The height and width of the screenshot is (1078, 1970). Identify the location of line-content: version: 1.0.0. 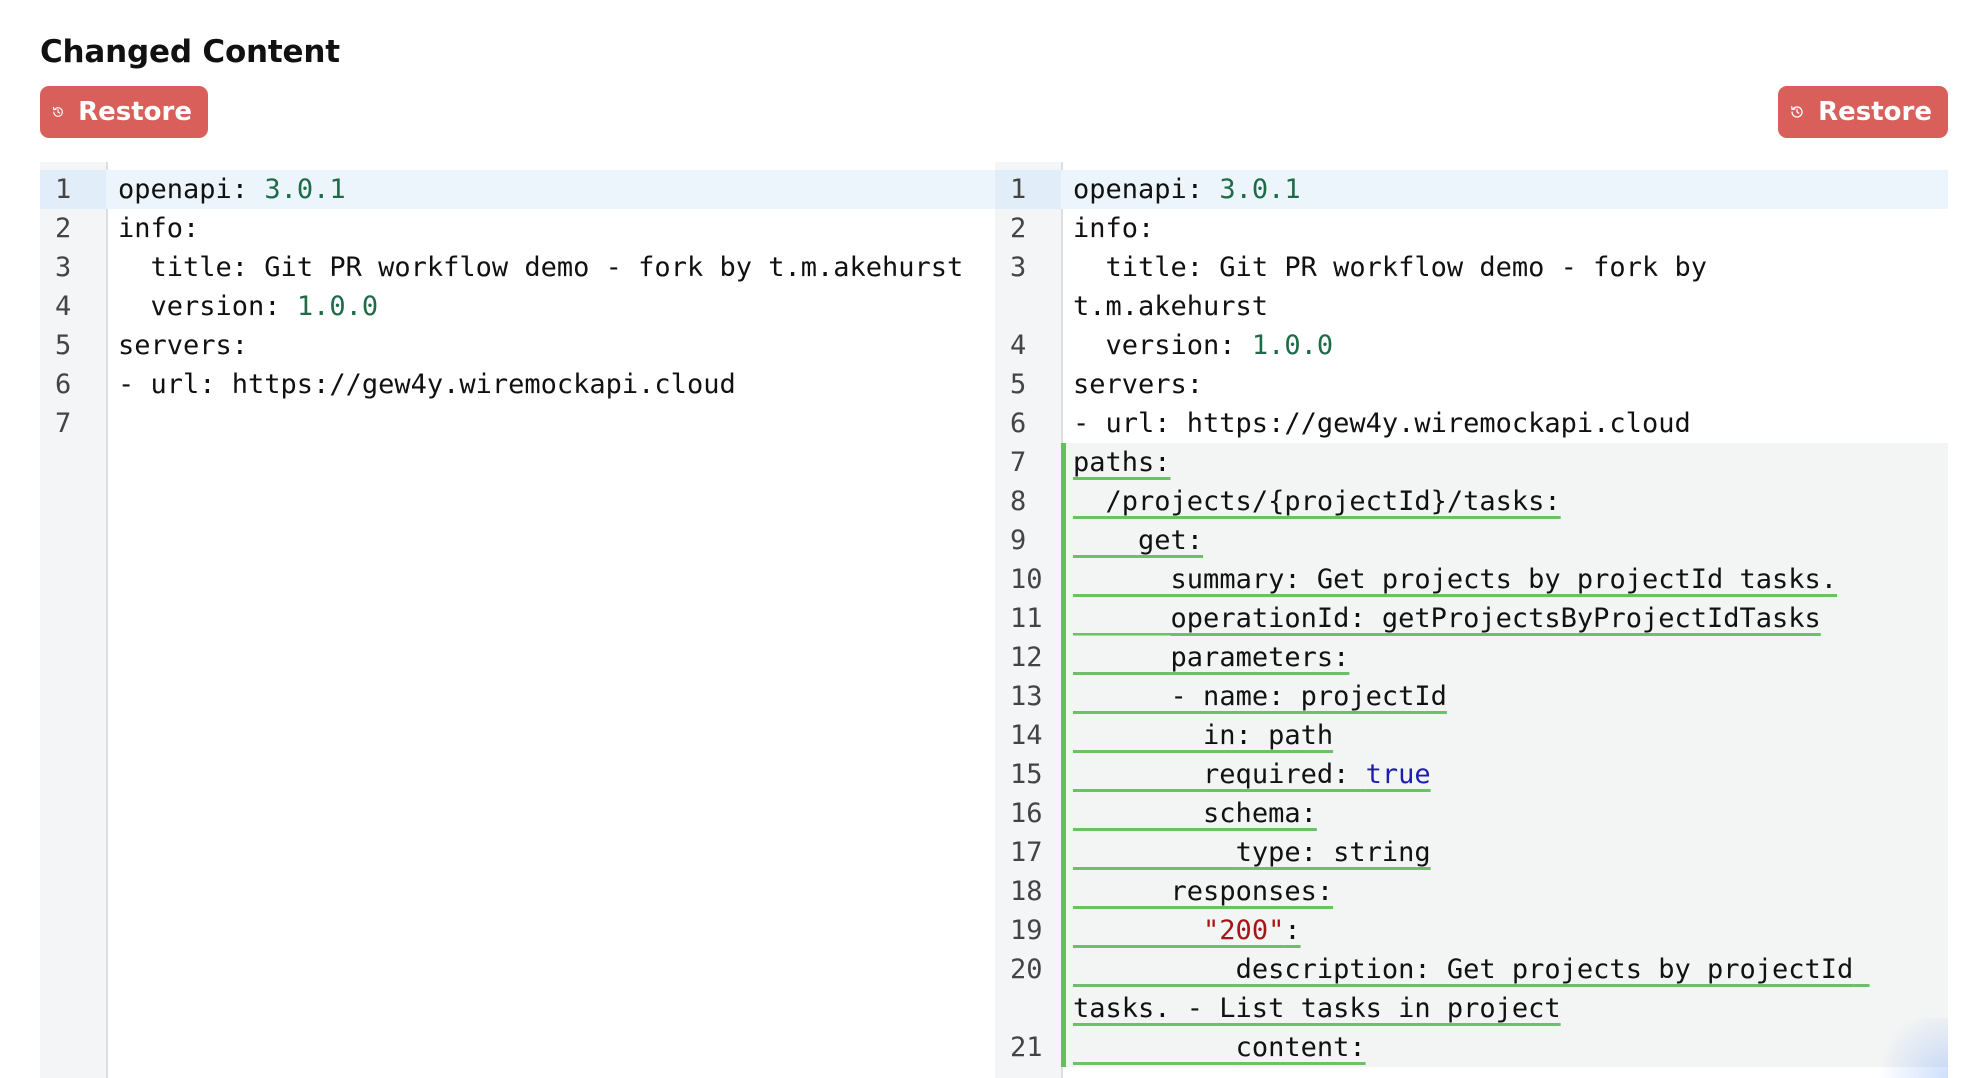
(248, 306).